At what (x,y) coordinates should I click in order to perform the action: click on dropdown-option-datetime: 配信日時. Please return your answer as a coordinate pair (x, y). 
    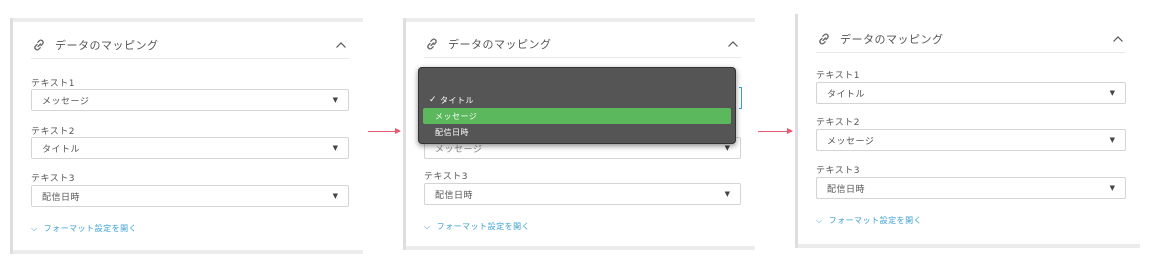
    Looking at the image, I should click on (577, 132).